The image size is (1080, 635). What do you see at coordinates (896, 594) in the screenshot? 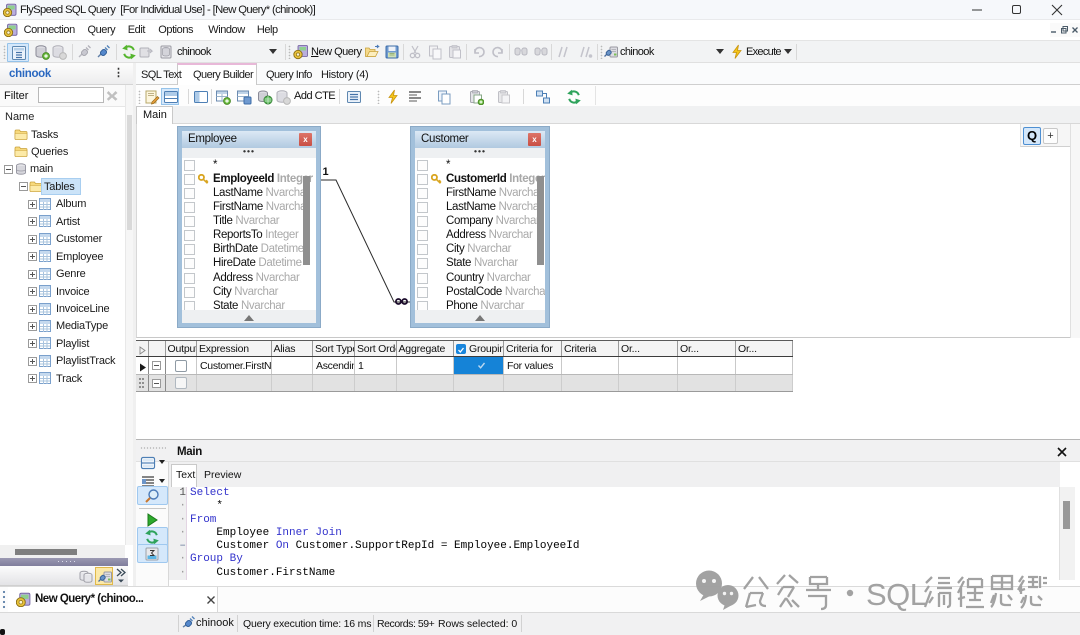
I see `svg-text: SQL` at bounding box center [896, 594].